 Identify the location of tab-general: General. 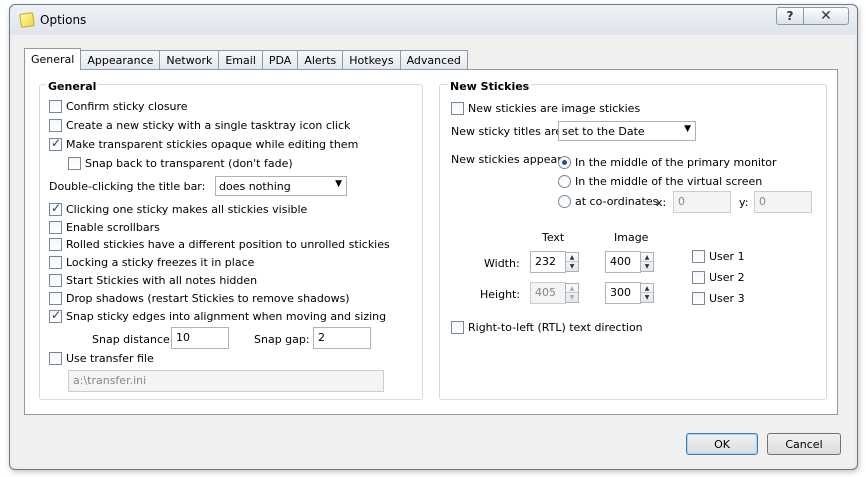
(53, 59).